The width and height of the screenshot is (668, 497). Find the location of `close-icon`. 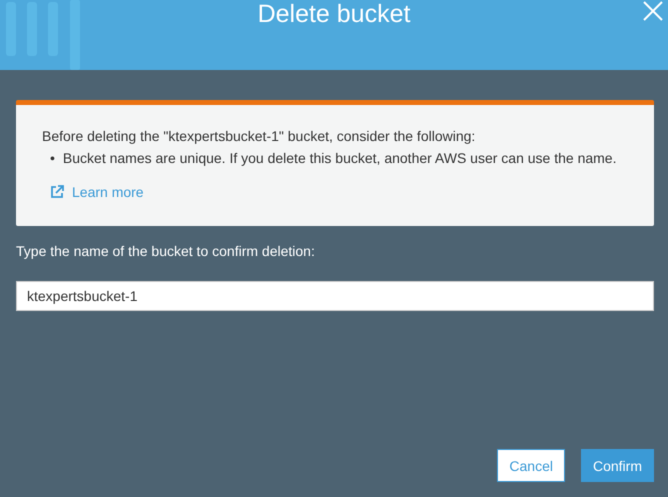

close-icon is located at coordinates (653, 11).